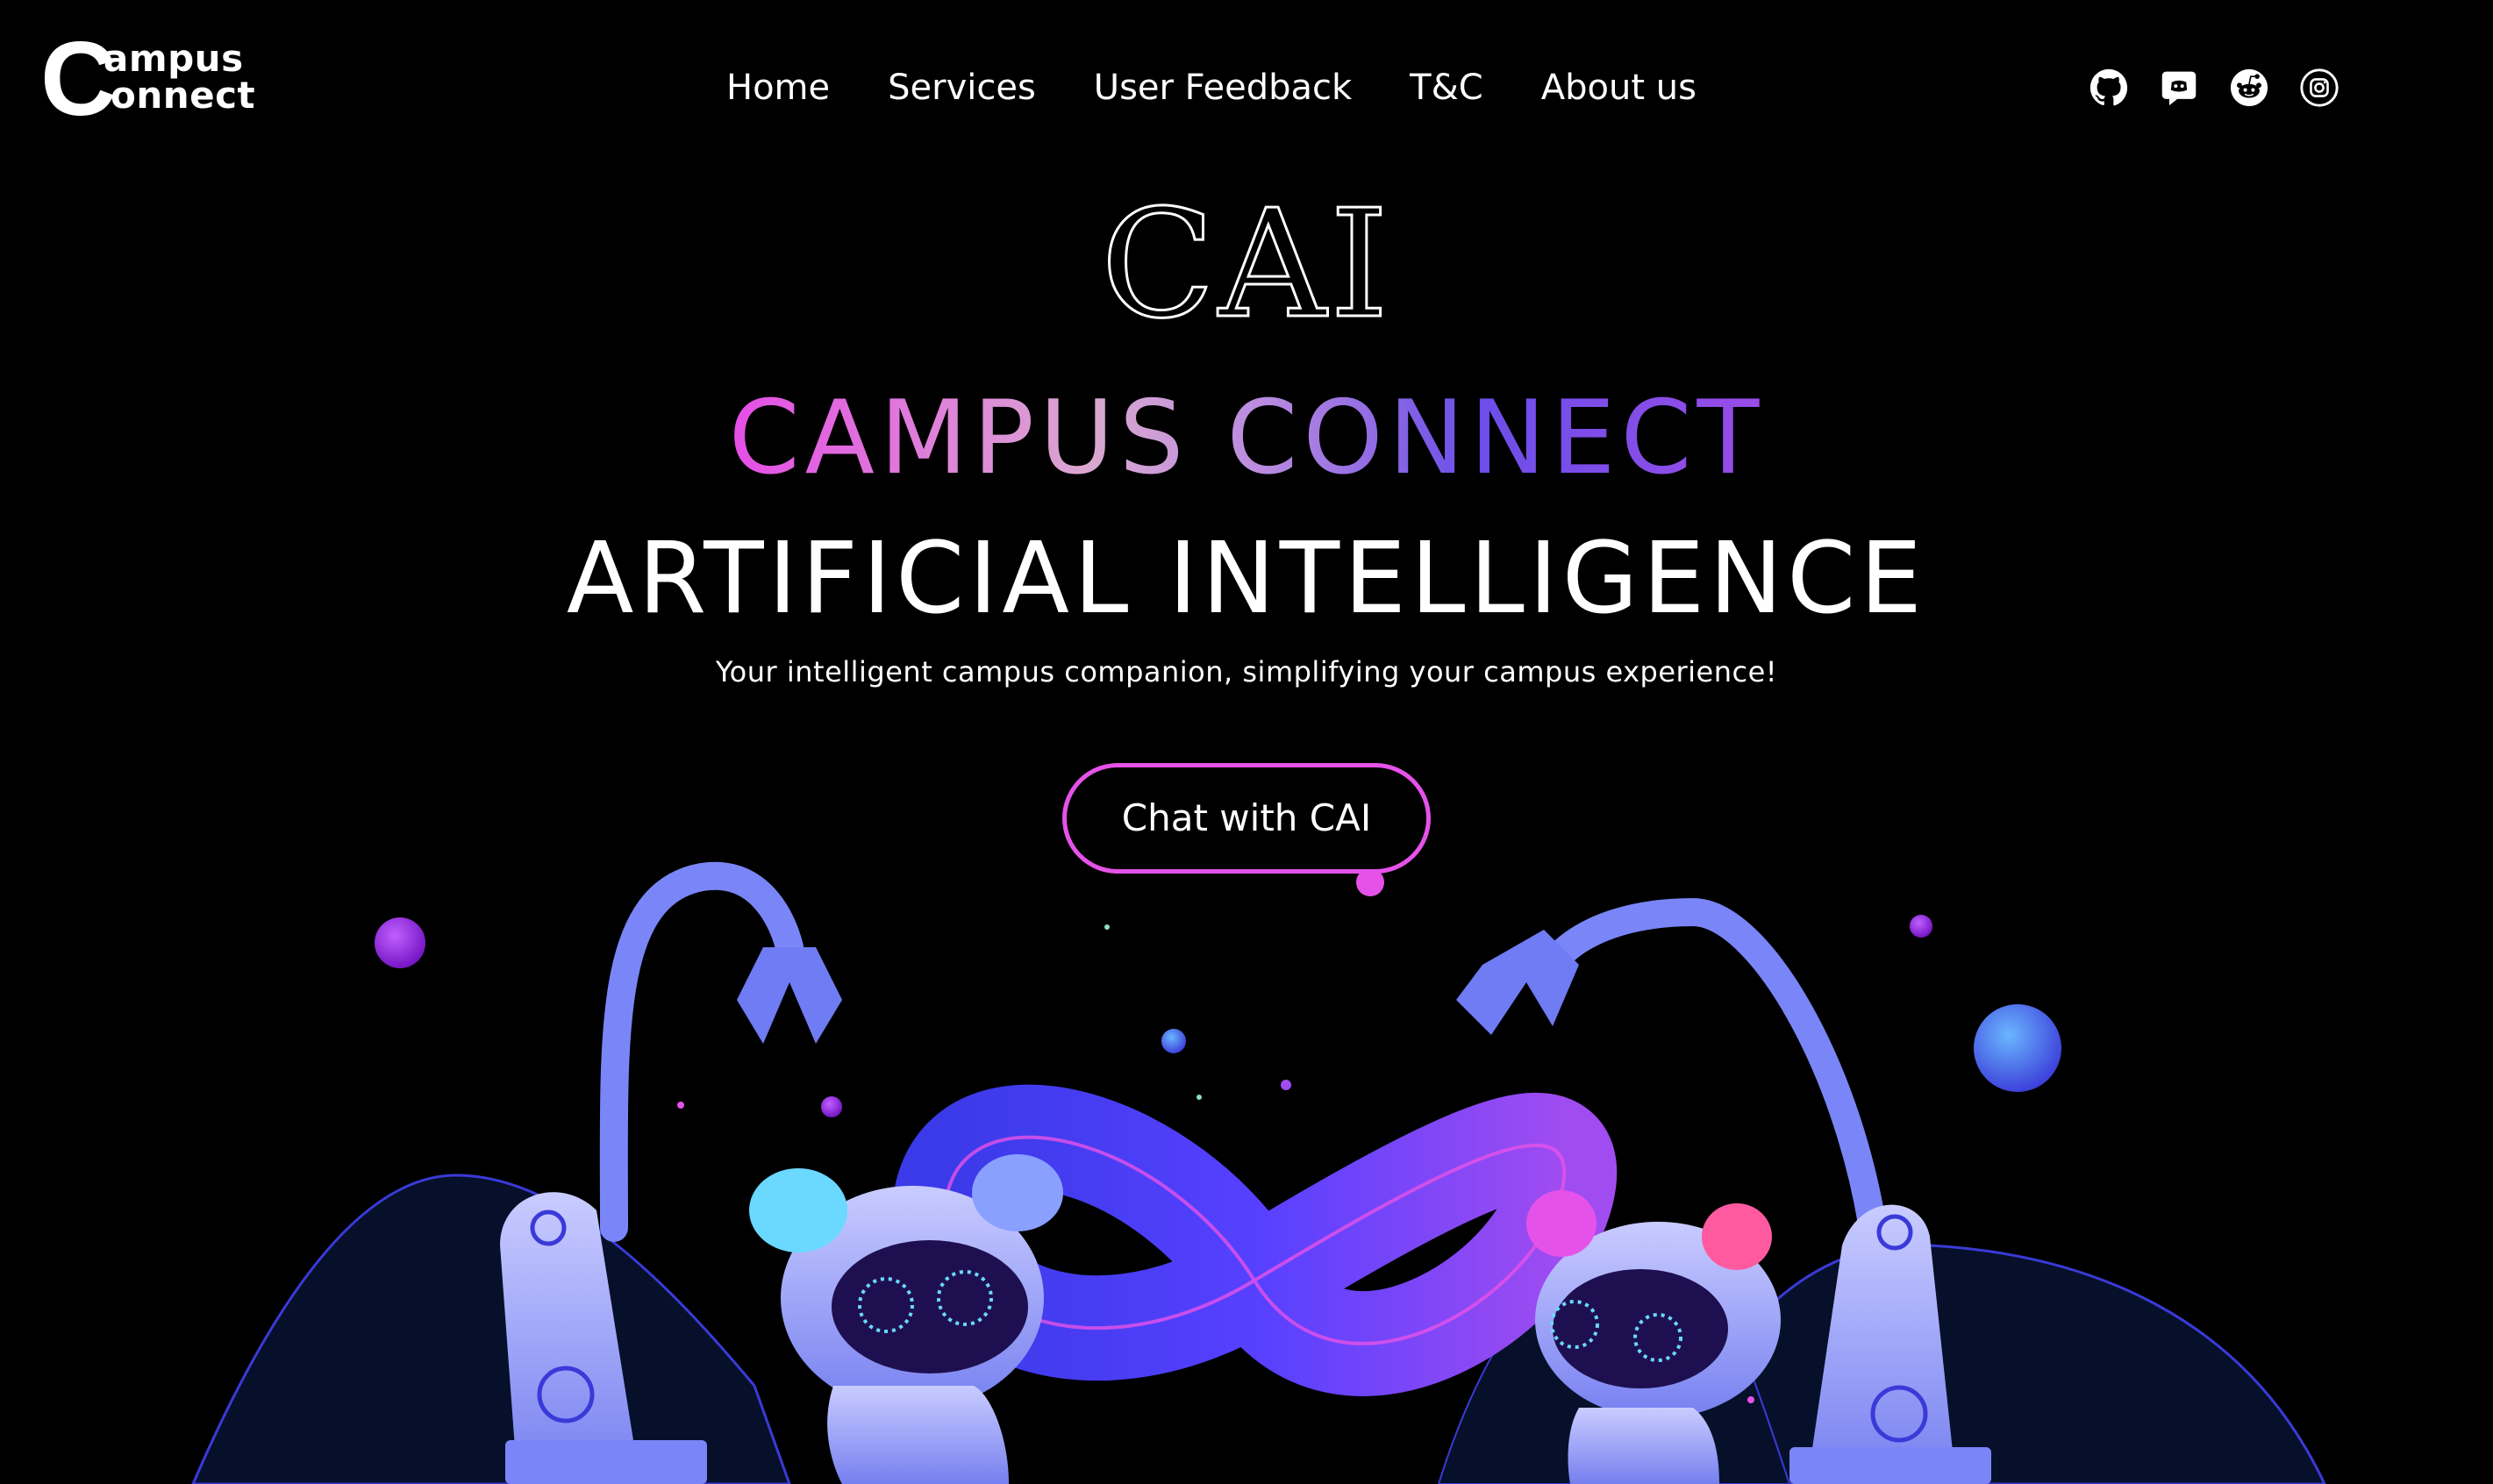  Describe the element at coordinates (962, 88) in the screenshot. I see `nav-services: Services` at that location.